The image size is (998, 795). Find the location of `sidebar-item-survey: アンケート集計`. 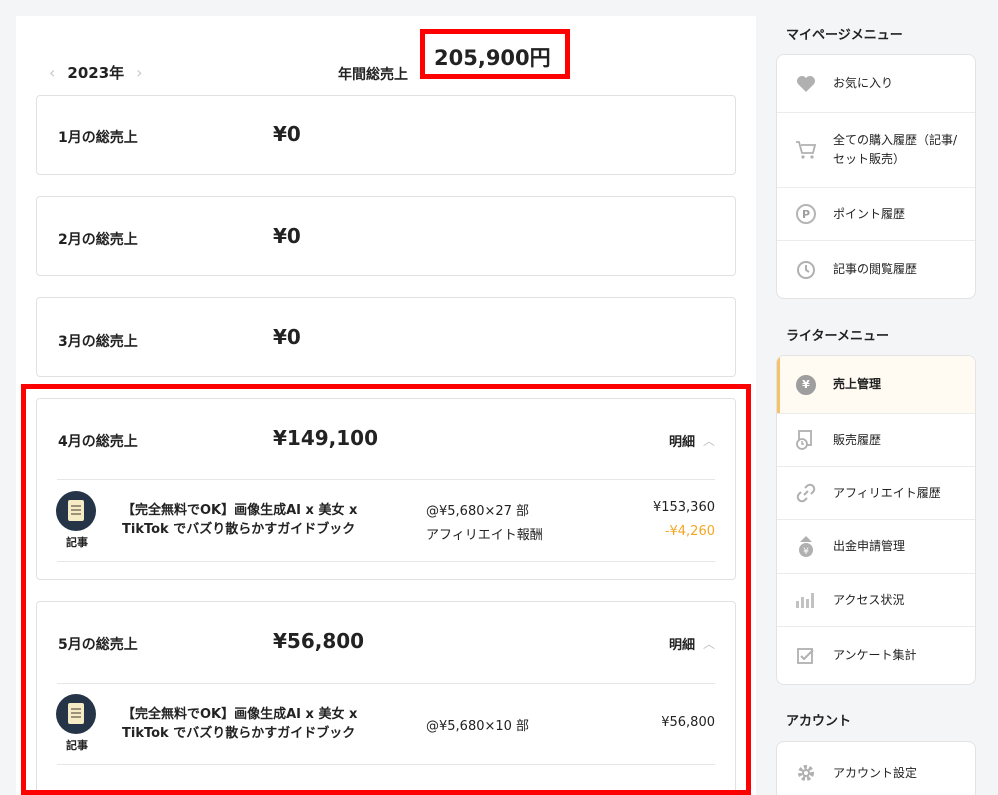

sidebar-item-survey: アンケート集計 is located at coordinates (876, 655).